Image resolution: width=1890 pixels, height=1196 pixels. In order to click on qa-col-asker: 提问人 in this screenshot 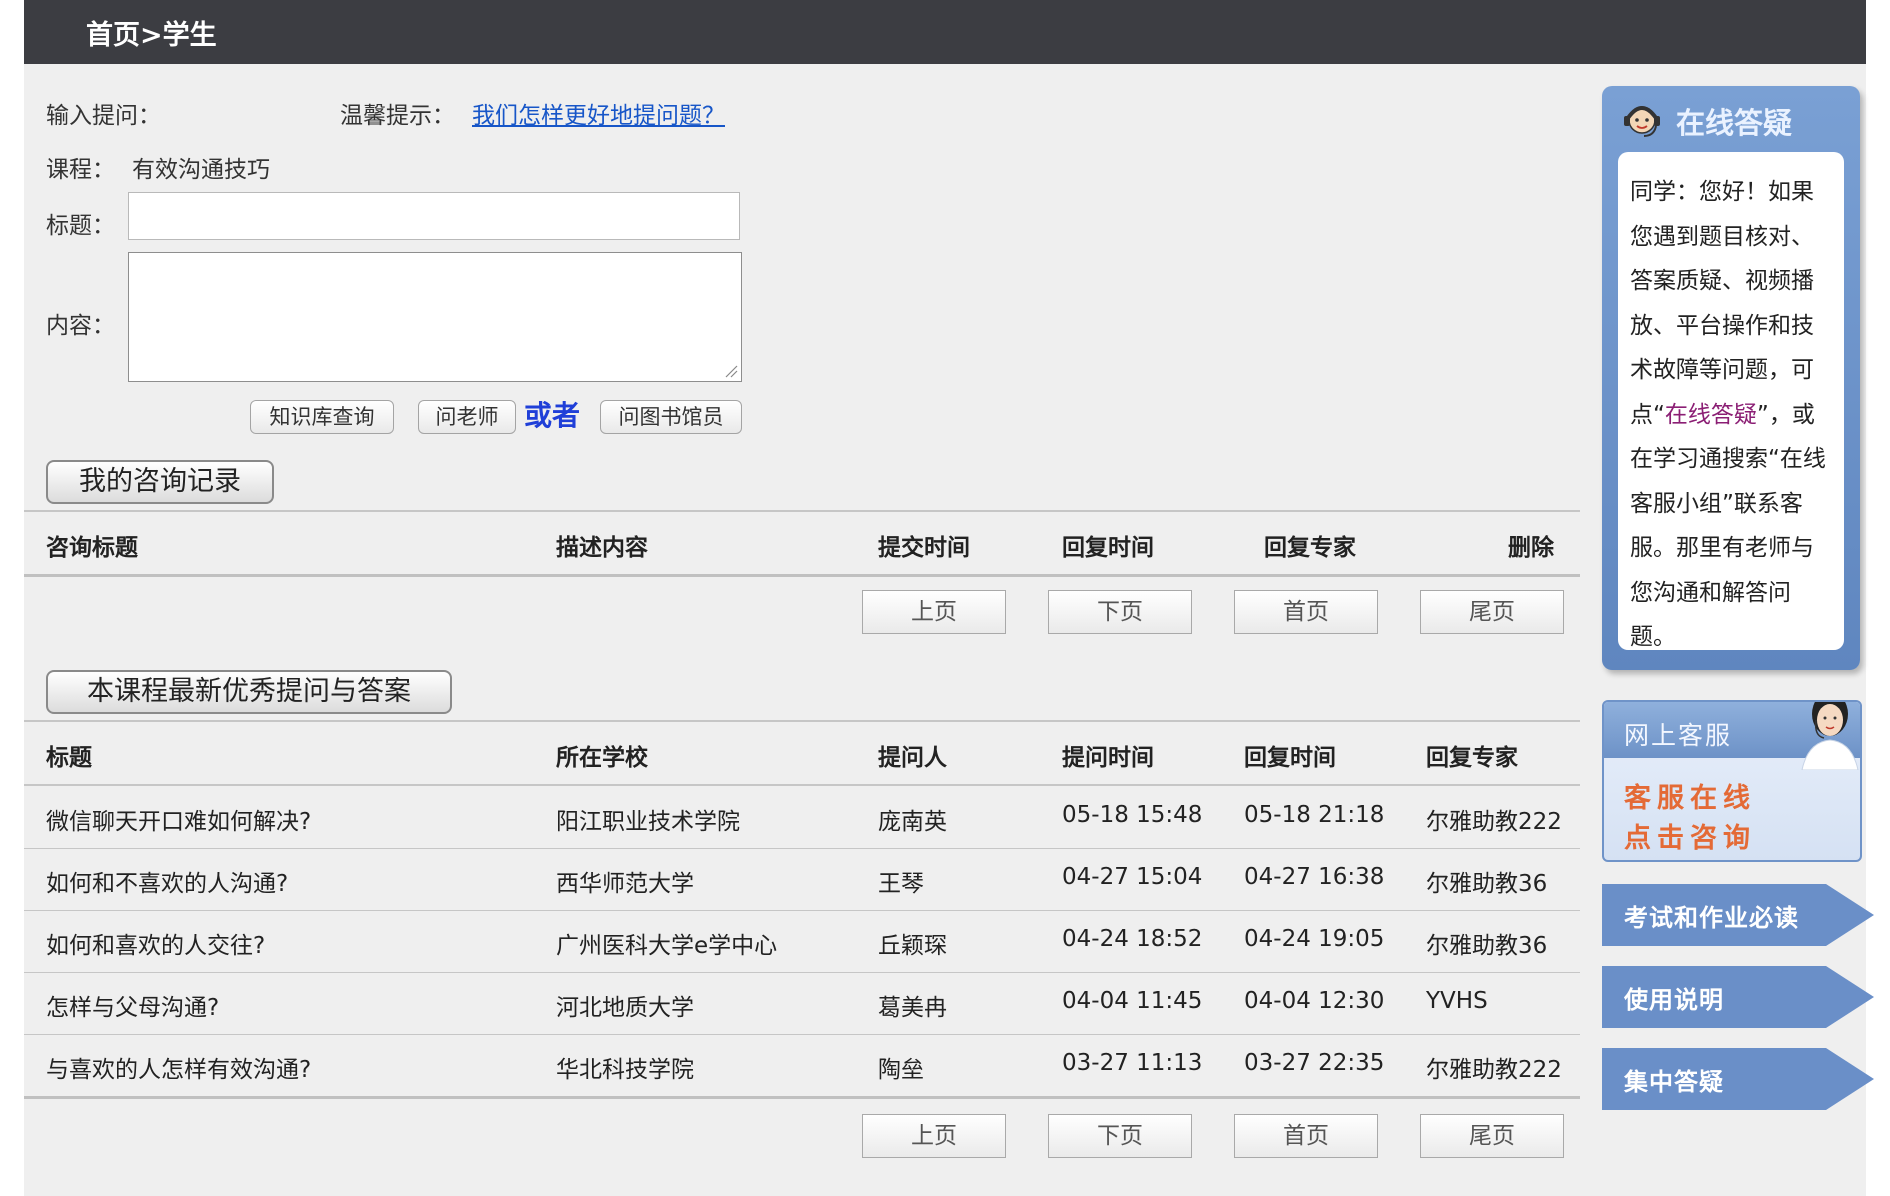, I will do `click(912, 758)`.